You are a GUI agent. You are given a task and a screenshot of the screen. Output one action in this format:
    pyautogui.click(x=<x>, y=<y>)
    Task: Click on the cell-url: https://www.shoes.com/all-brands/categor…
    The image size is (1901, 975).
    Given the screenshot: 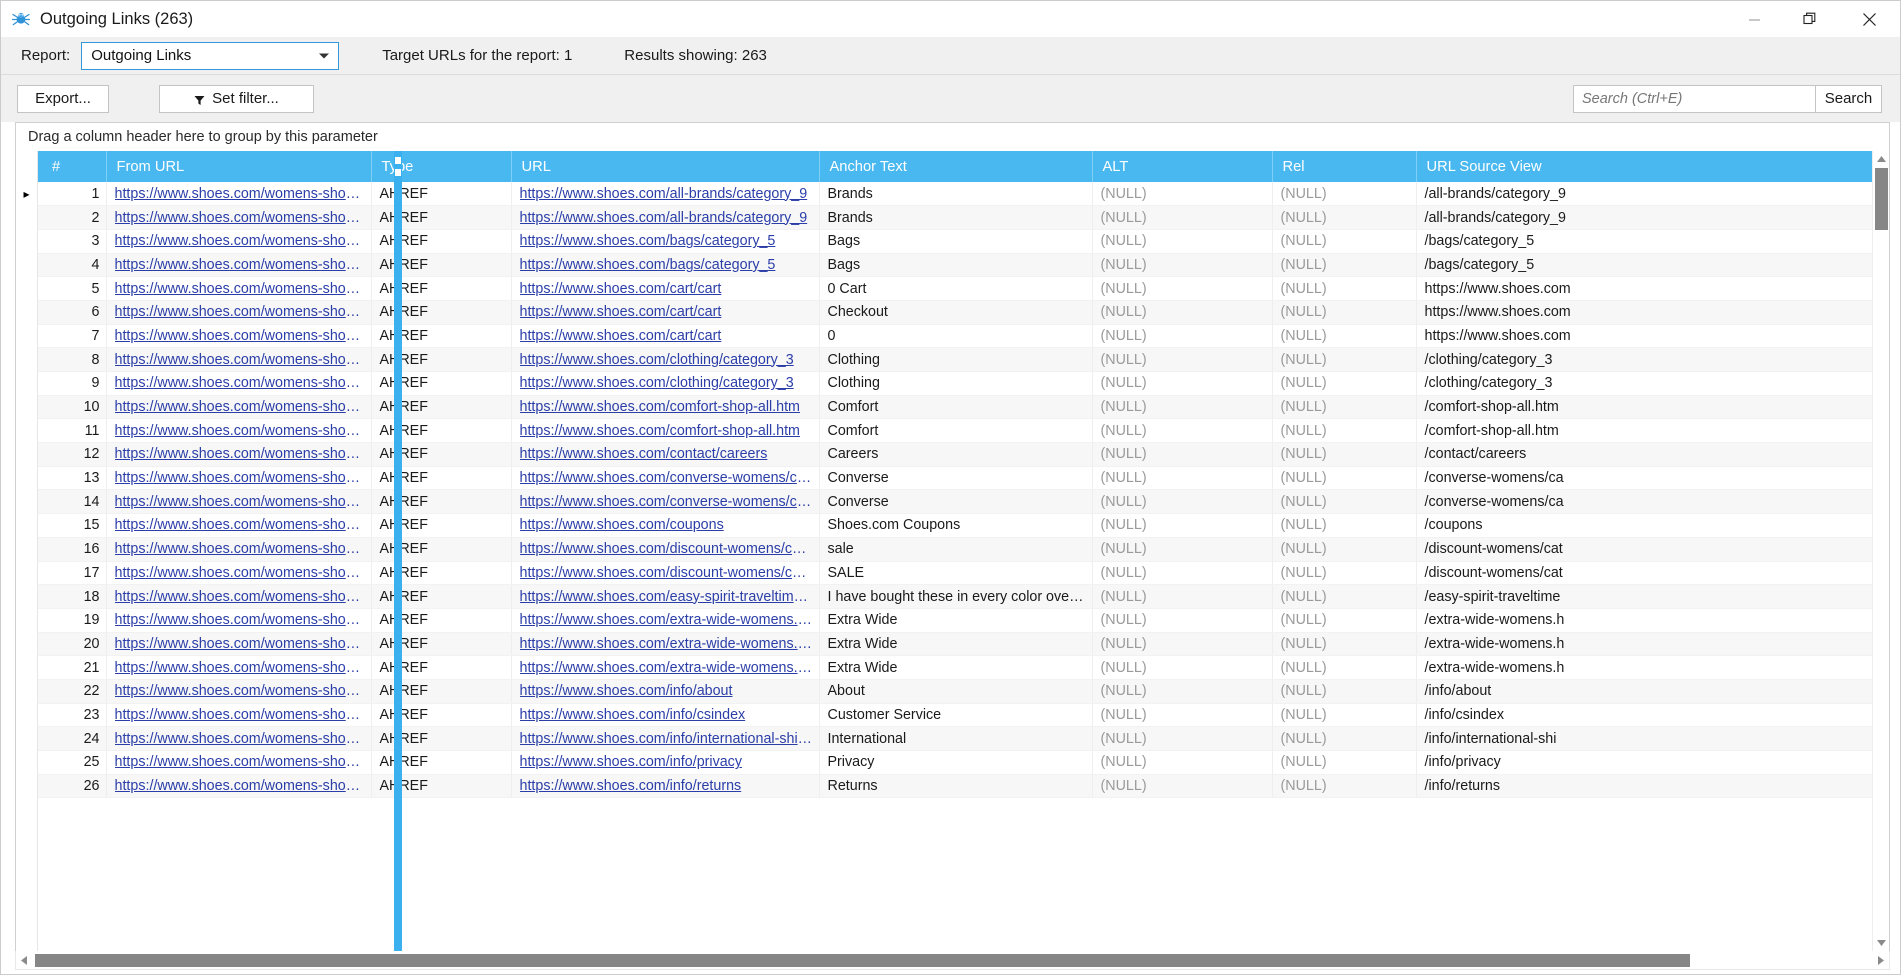 What is the action you would take?
    pyautogui.click(x=665, y=194)
    